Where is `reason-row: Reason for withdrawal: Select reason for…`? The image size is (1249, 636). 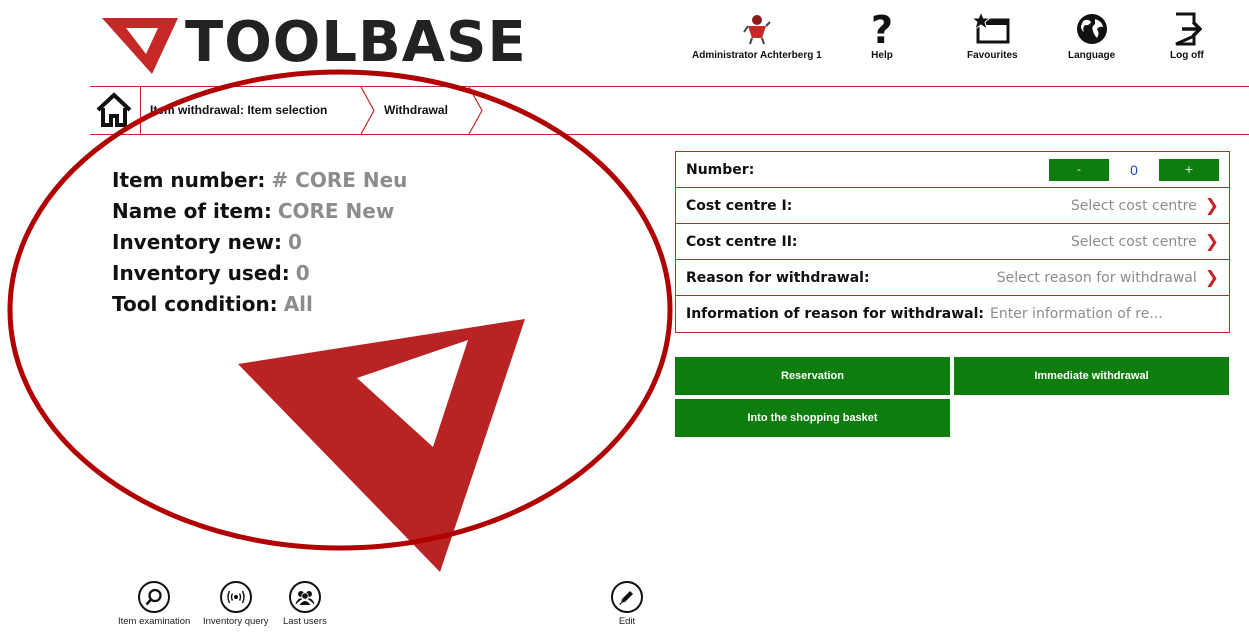 reason-row: Reason for withdrawal: Select reason for… is located at coordinates (952, 278).